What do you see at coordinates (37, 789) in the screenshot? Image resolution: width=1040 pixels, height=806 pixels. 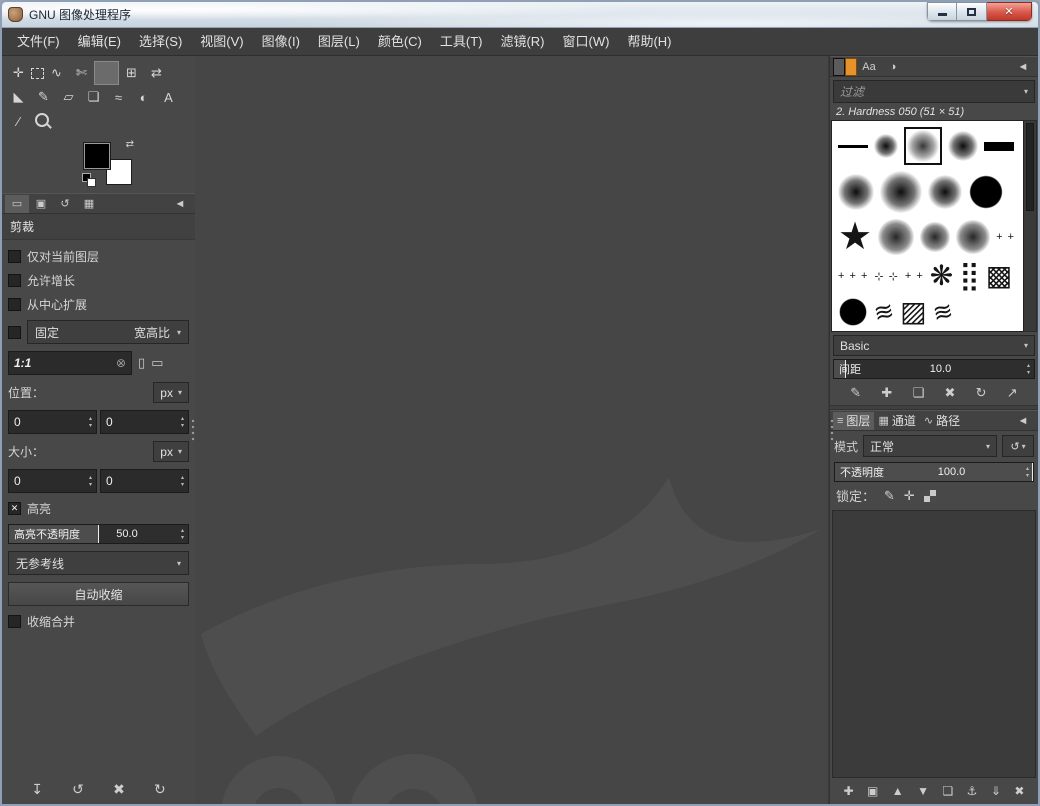 I see `save-preset-icon: ↧` at bounding box center [37, 789].